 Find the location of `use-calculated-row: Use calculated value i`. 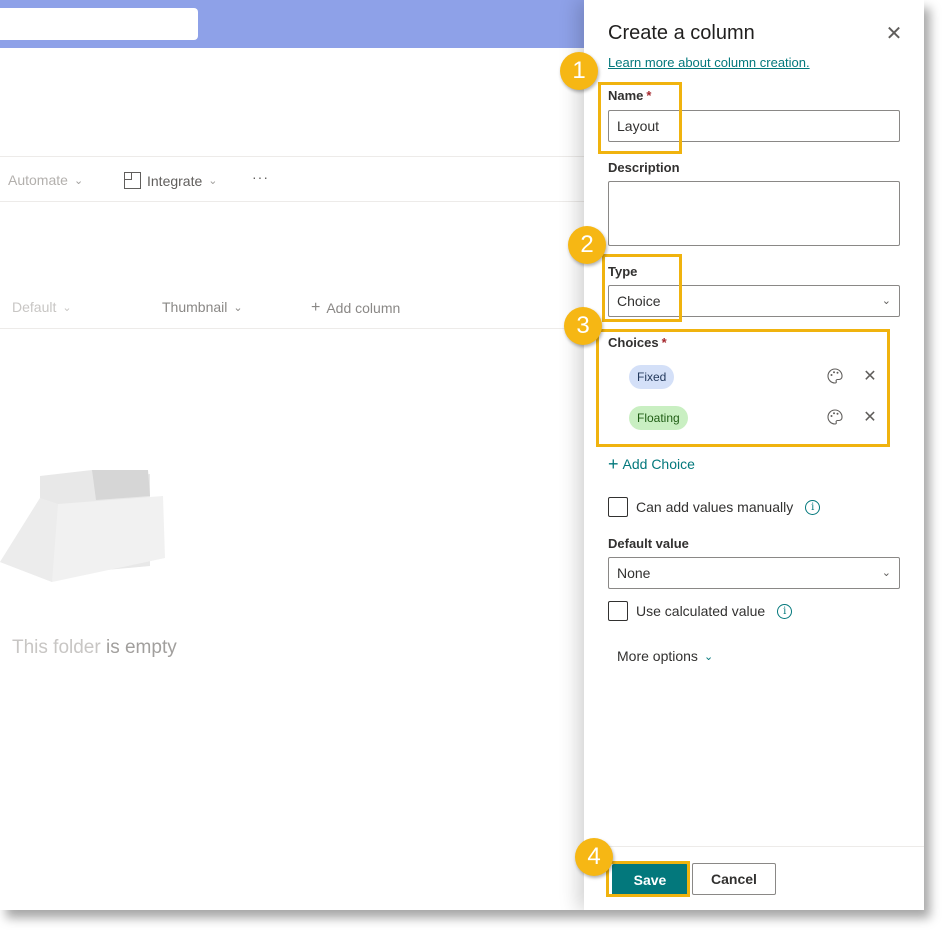

use-calculated-row: Use calculated value i is located at coordinates (700, 611).